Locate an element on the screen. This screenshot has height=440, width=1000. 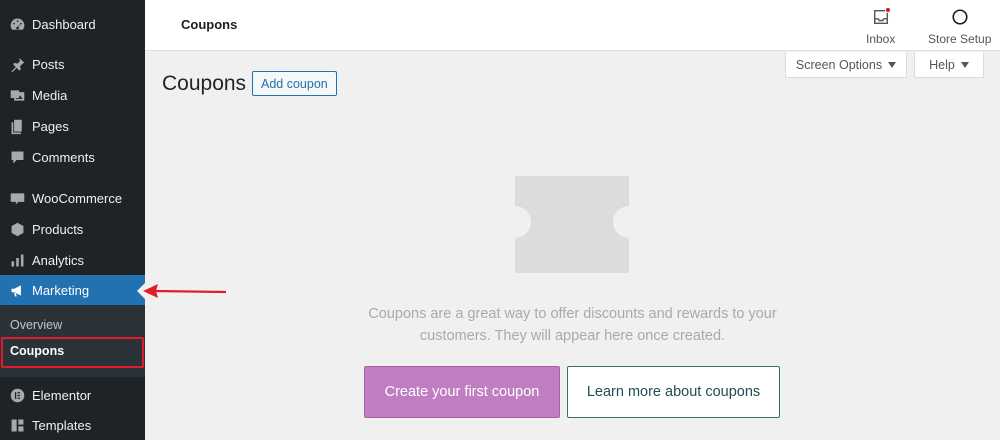
comment-icon is located at coordinates (17, 157).